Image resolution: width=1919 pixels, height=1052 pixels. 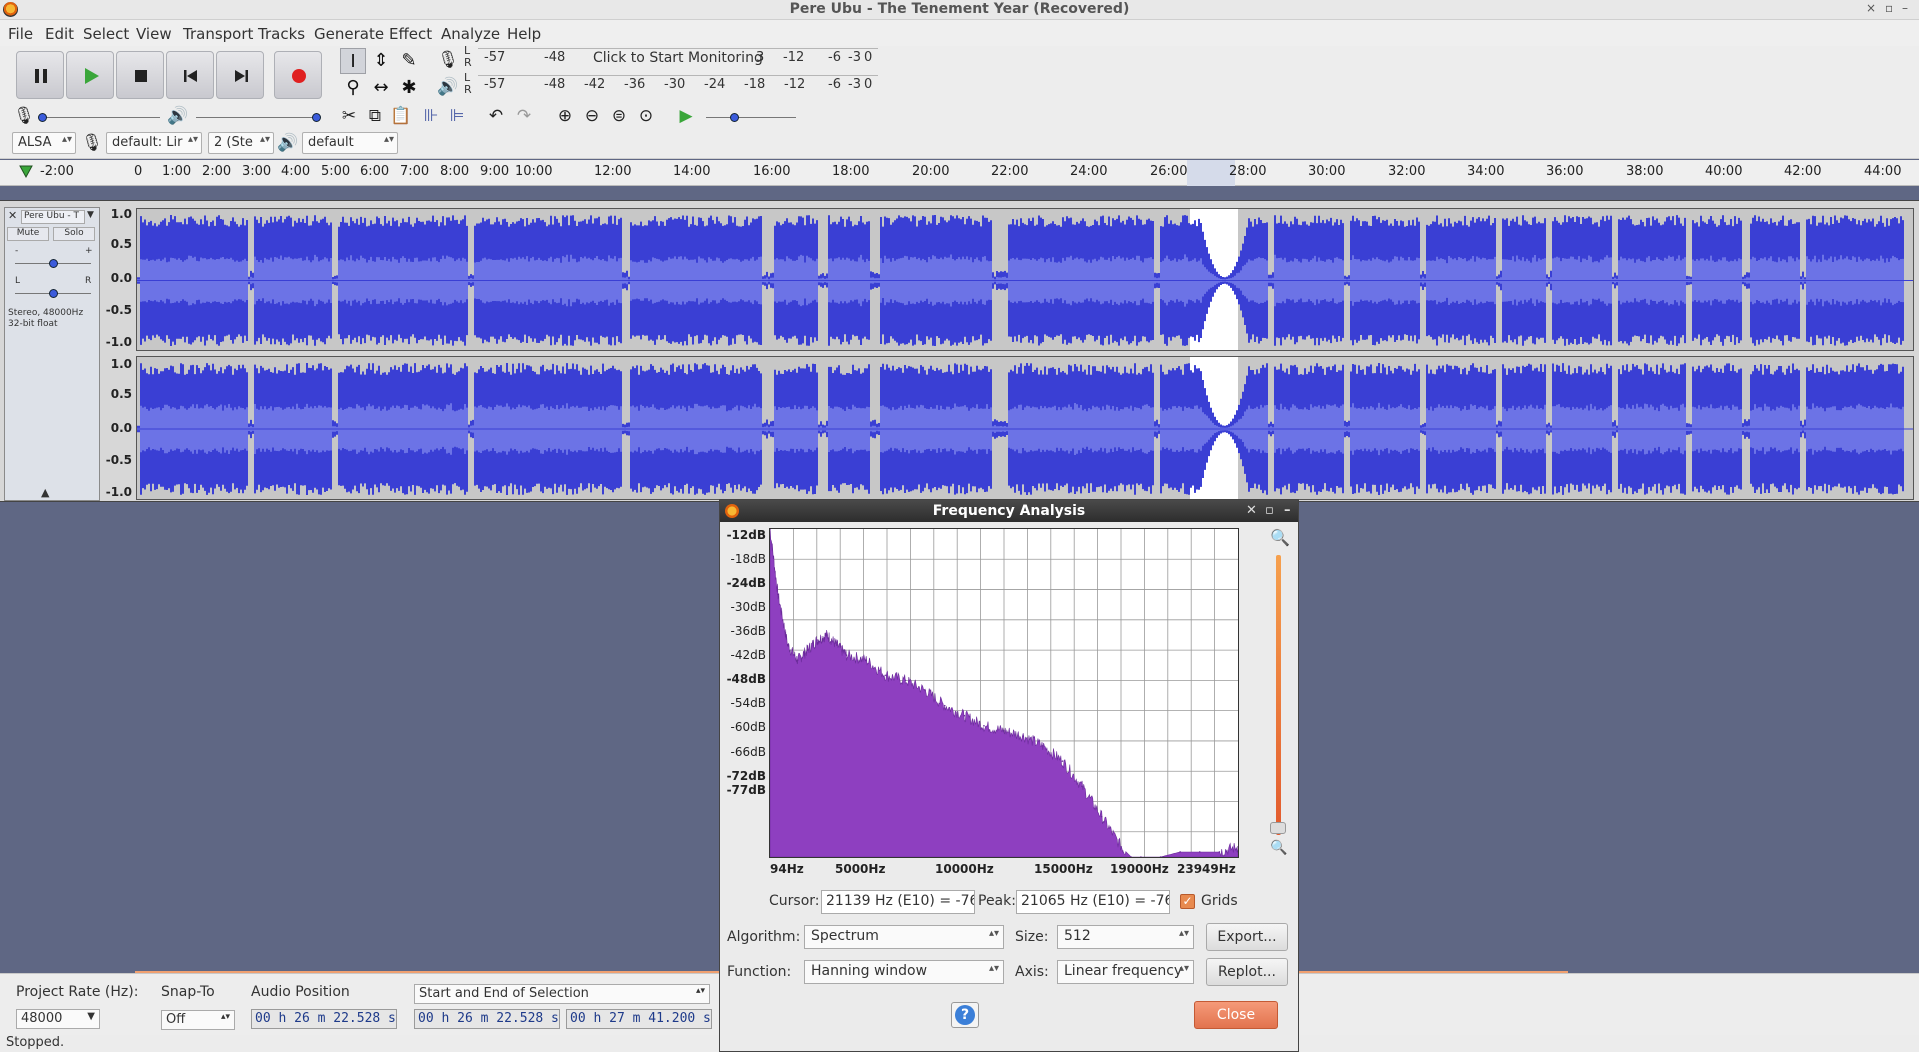 I want to click on cut-icon: ✂, so click(x=349, y=116).